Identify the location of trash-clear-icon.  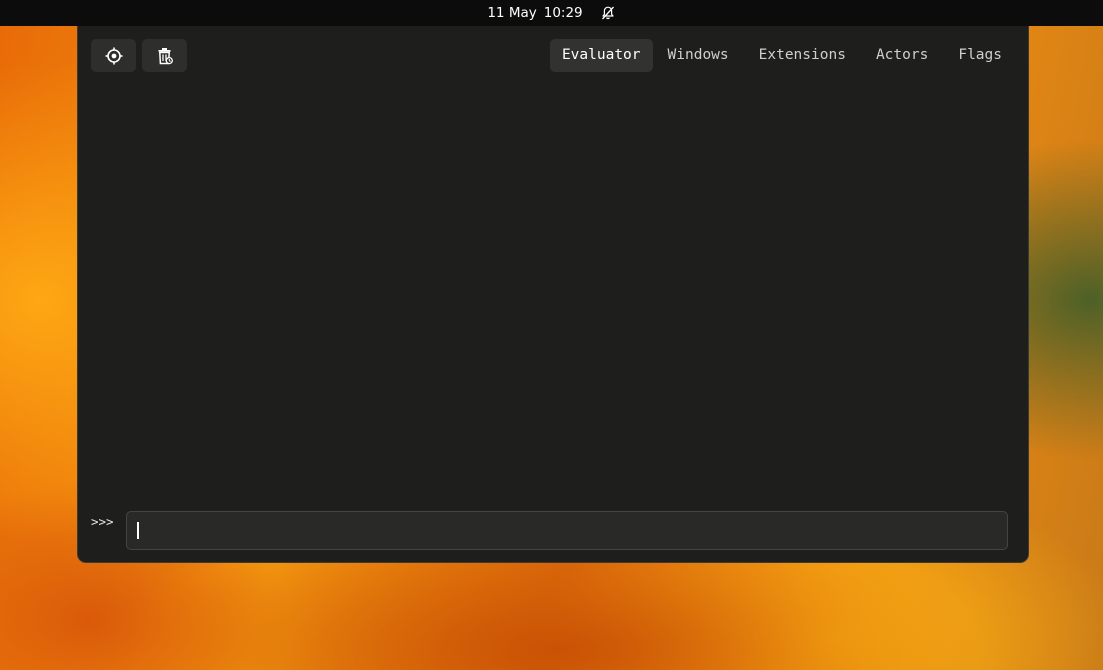
(165, 56).